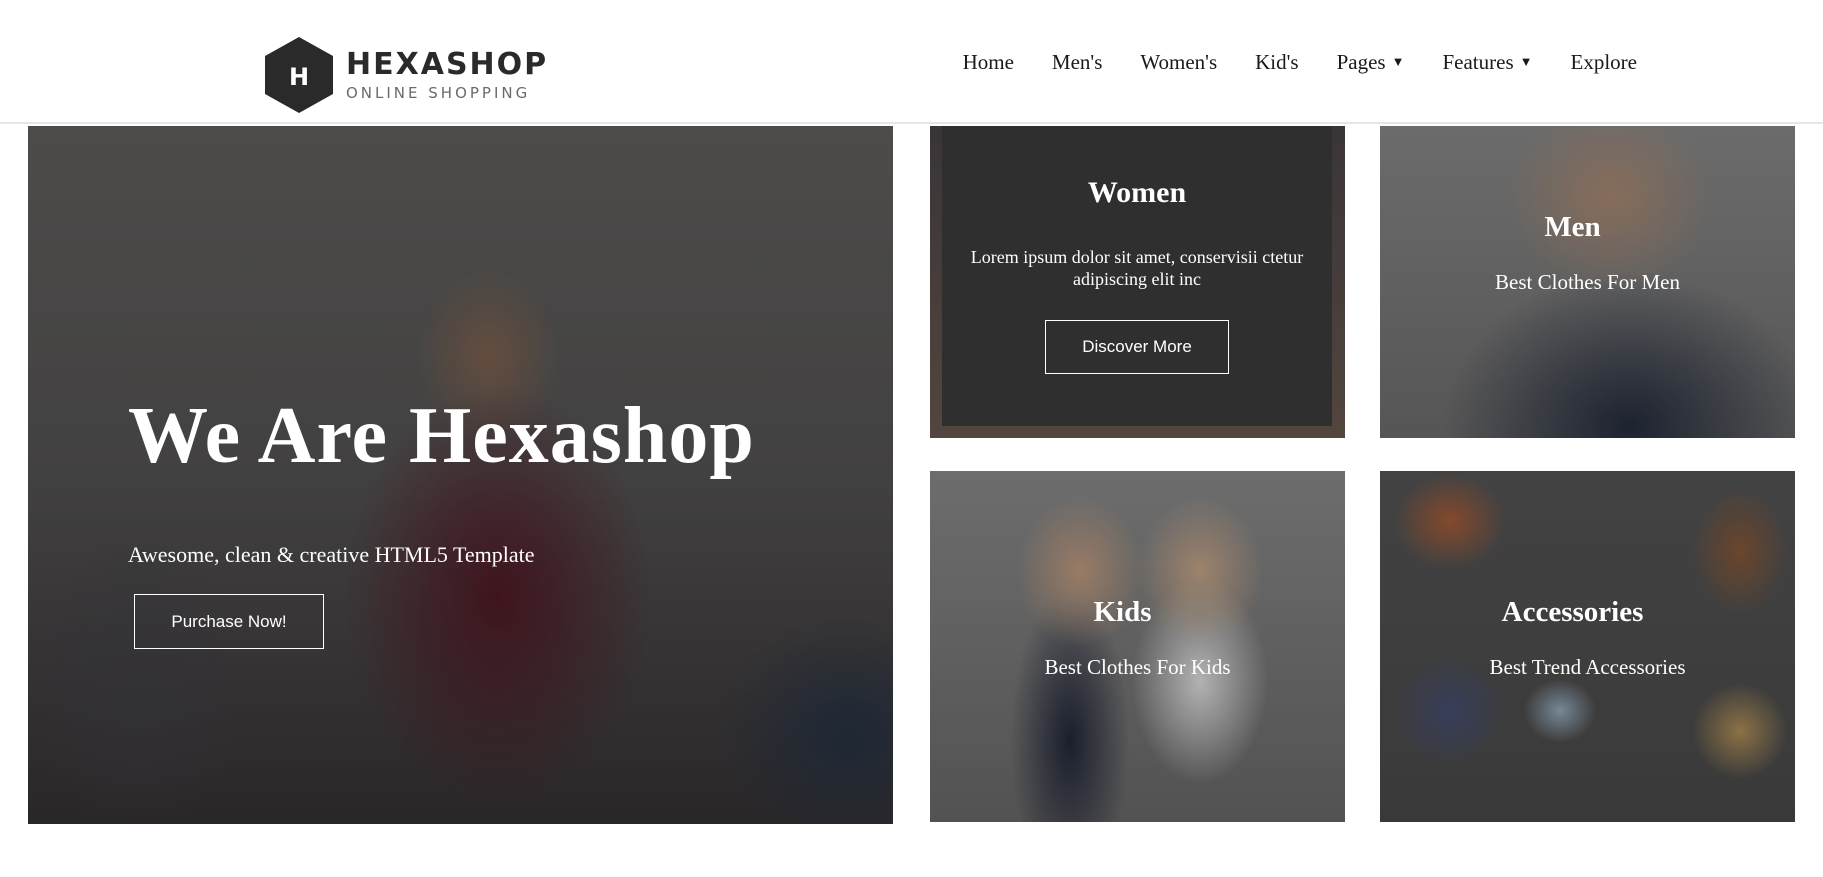 The height and width of the screenshot is (877, 1823). Describe the element at coordinates (229, 621) in the screenshot. I see `purchase-now-button: Purchase Now!` at that location.